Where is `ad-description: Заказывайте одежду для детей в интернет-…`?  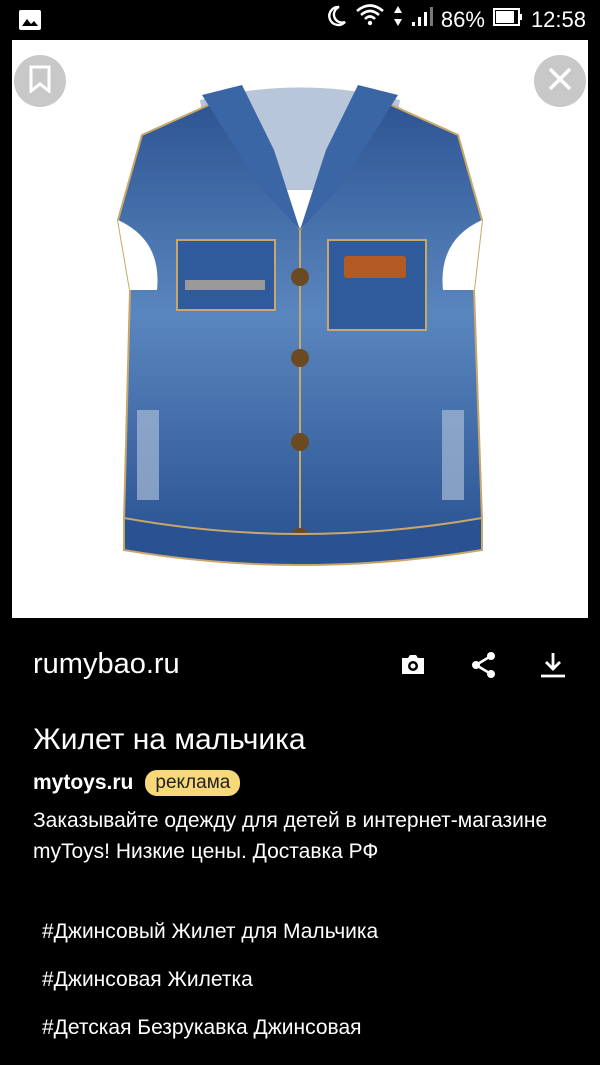 ad-description: Заказывайте одежду для детей в интернет-… is located at coordinates (303, 836).